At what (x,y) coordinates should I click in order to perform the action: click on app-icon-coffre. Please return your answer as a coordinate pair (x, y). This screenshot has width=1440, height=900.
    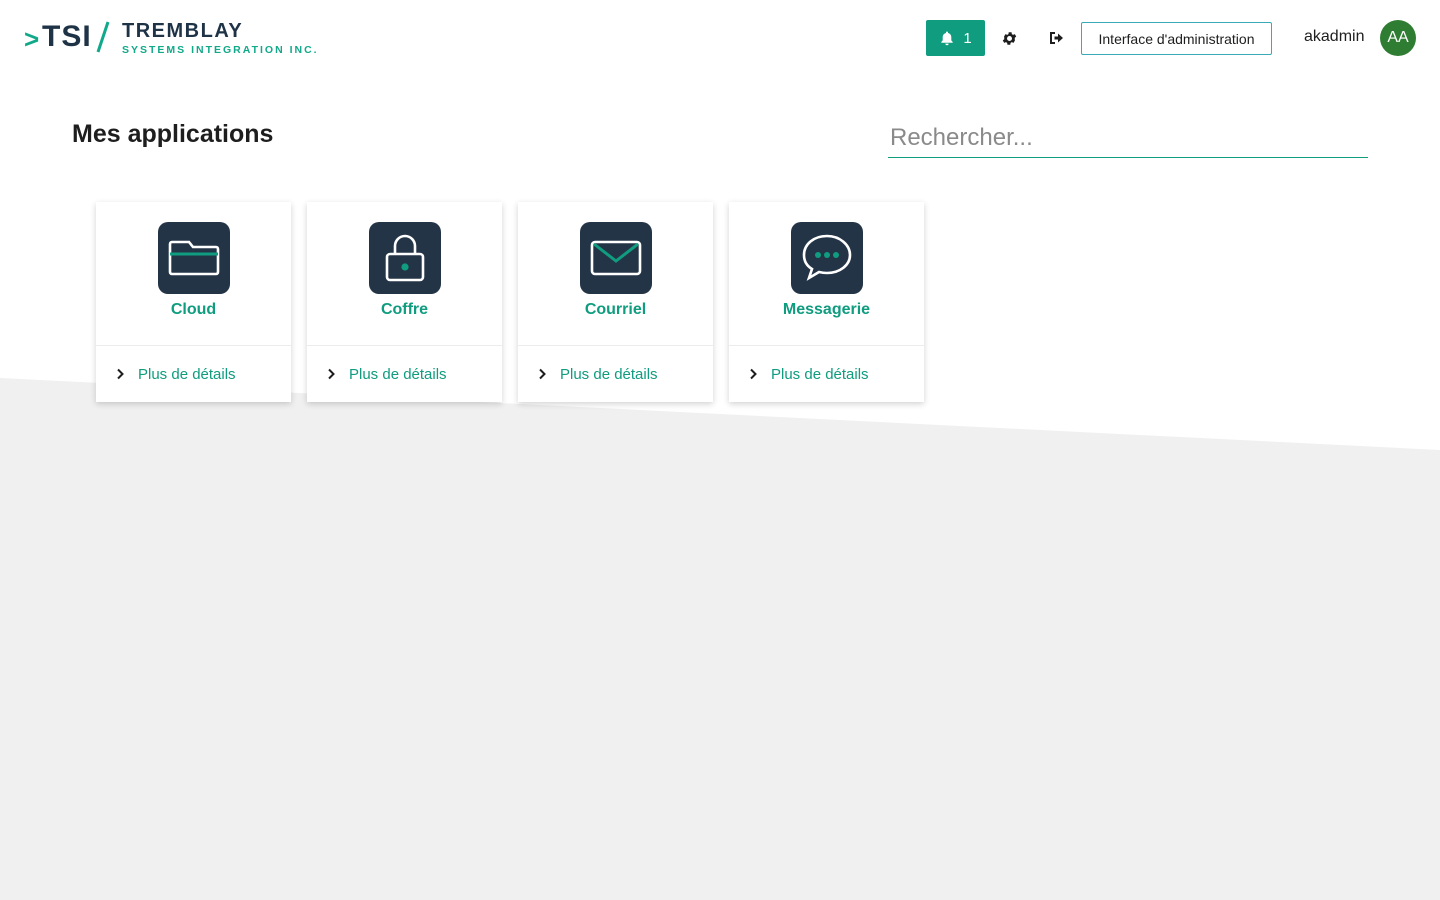
    Looking at the image, I should click on (404, 258).